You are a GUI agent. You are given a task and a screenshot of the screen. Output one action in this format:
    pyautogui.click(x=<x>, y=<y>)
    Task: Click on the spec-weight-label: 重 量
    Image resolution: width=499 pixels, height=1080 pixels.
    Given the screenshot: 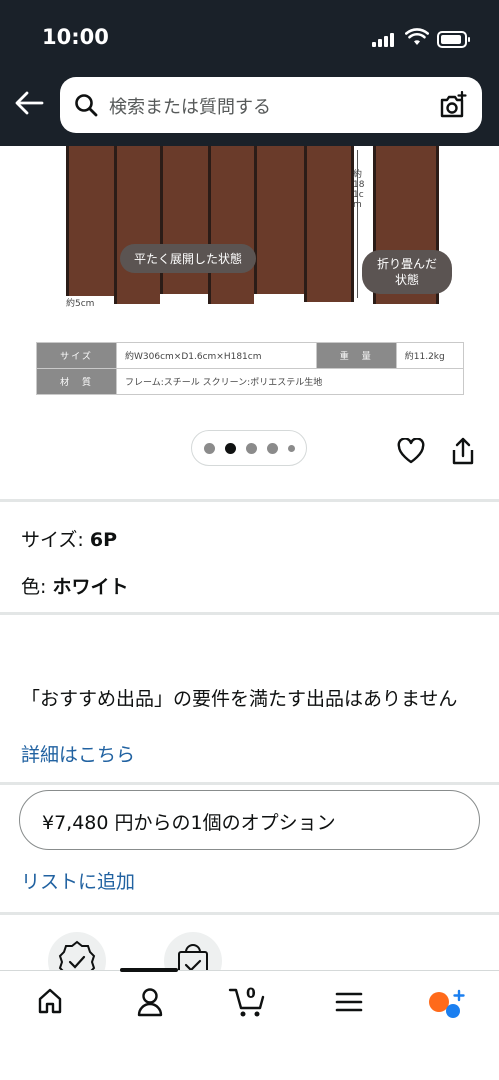 What is the action you would take?
    pyautogui.click(x=356, y=355)
    